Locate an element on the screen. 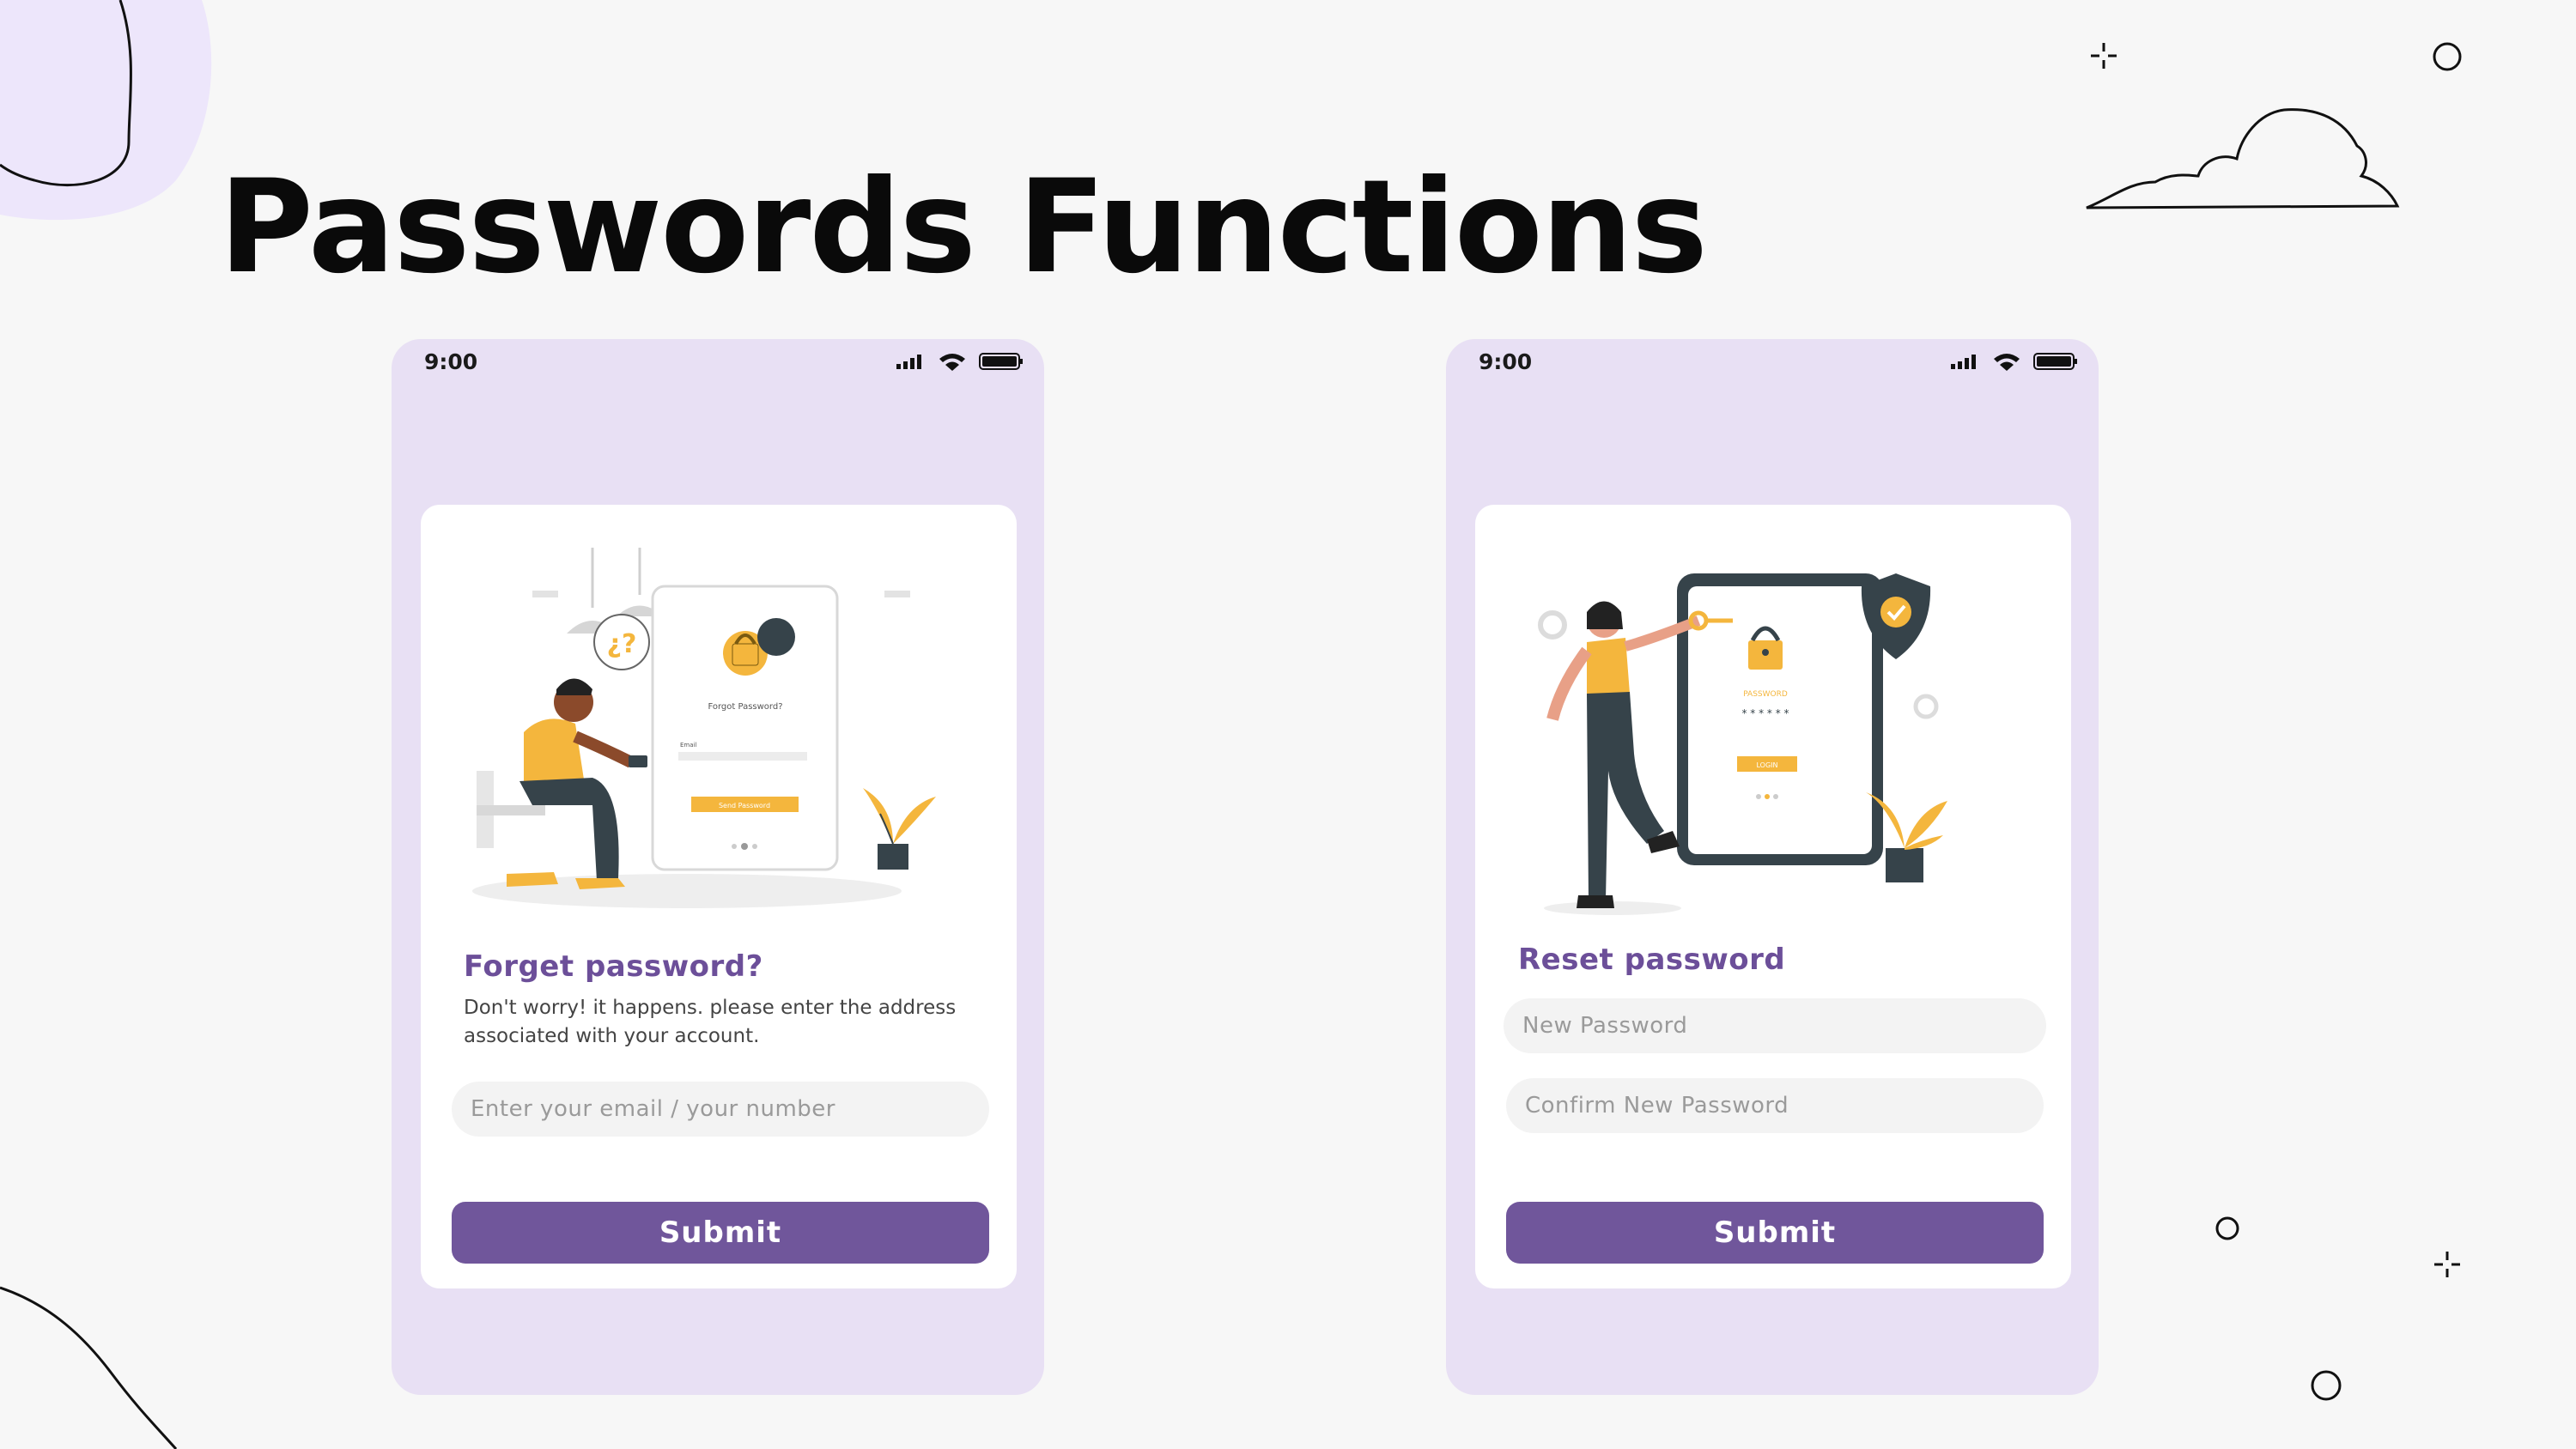  cloud-outline is located at coordinates (2243, 158).